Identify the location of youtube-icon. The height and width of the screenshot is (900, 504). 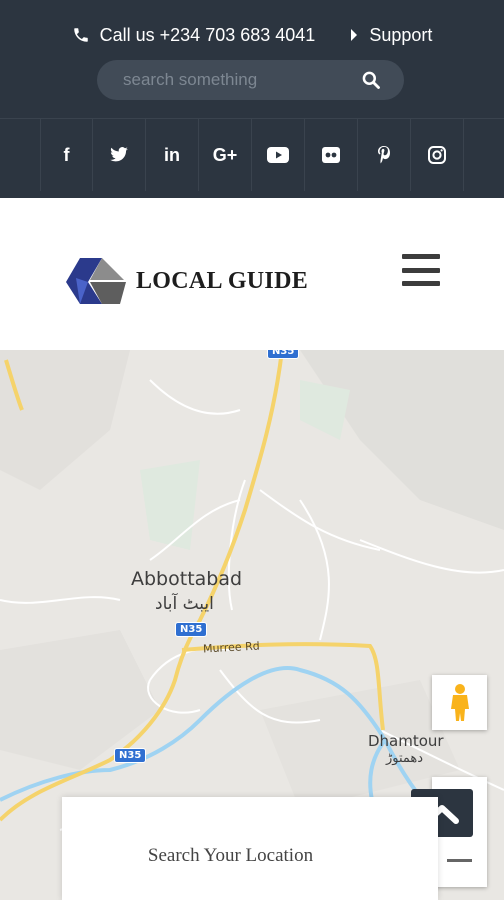
(278, 155).